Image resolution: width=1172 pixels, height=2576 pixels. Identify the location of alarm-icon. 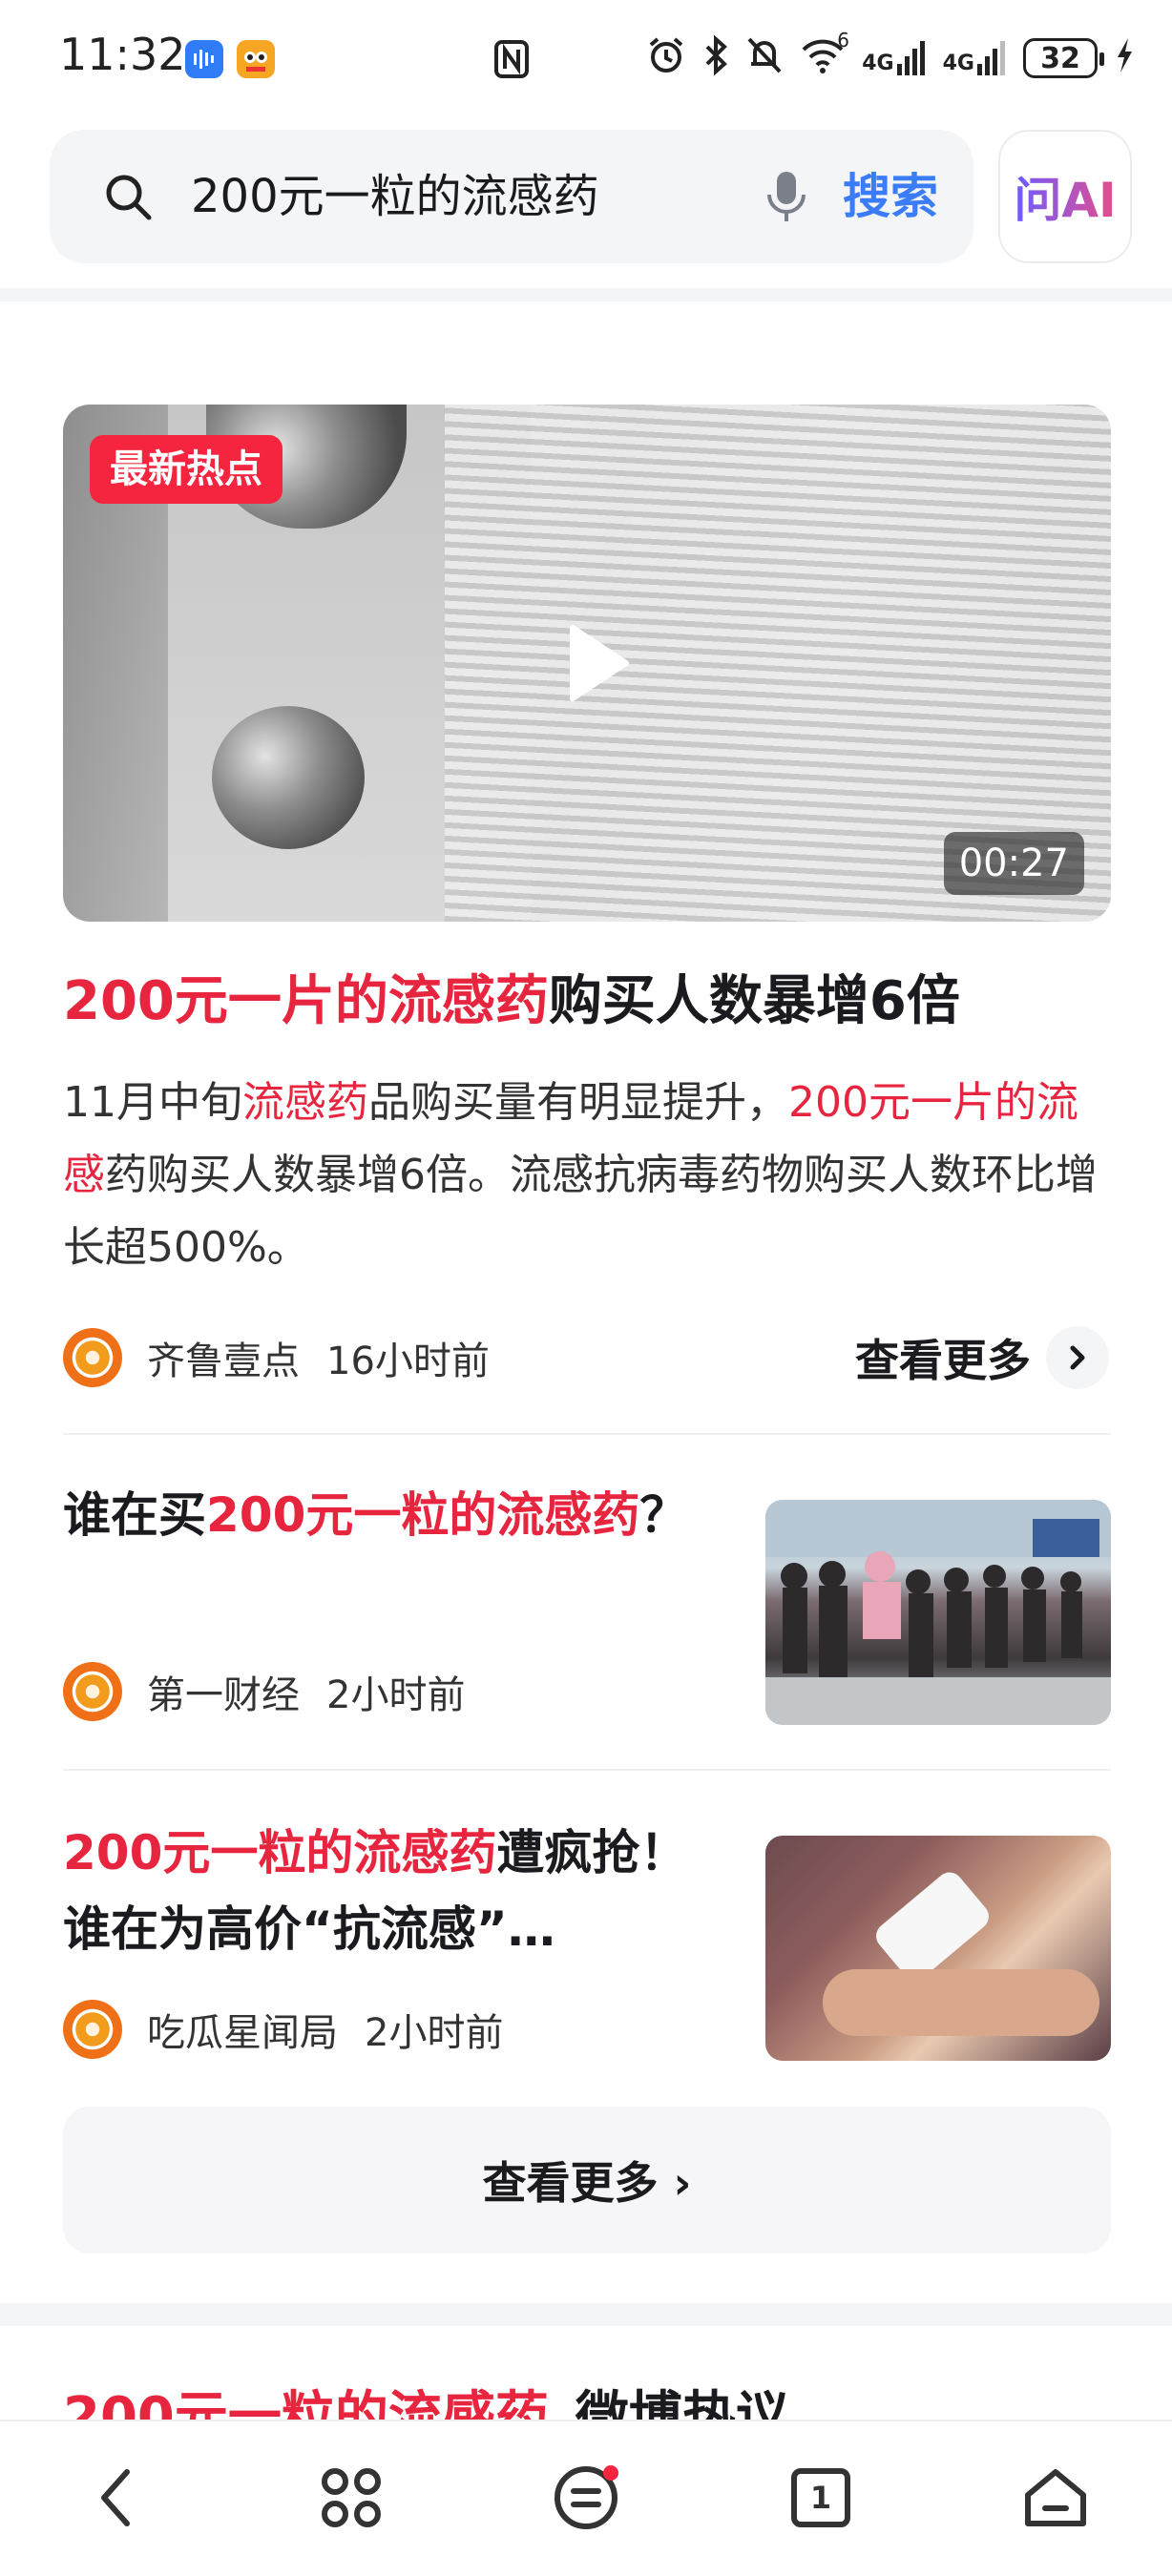
(666, 58).